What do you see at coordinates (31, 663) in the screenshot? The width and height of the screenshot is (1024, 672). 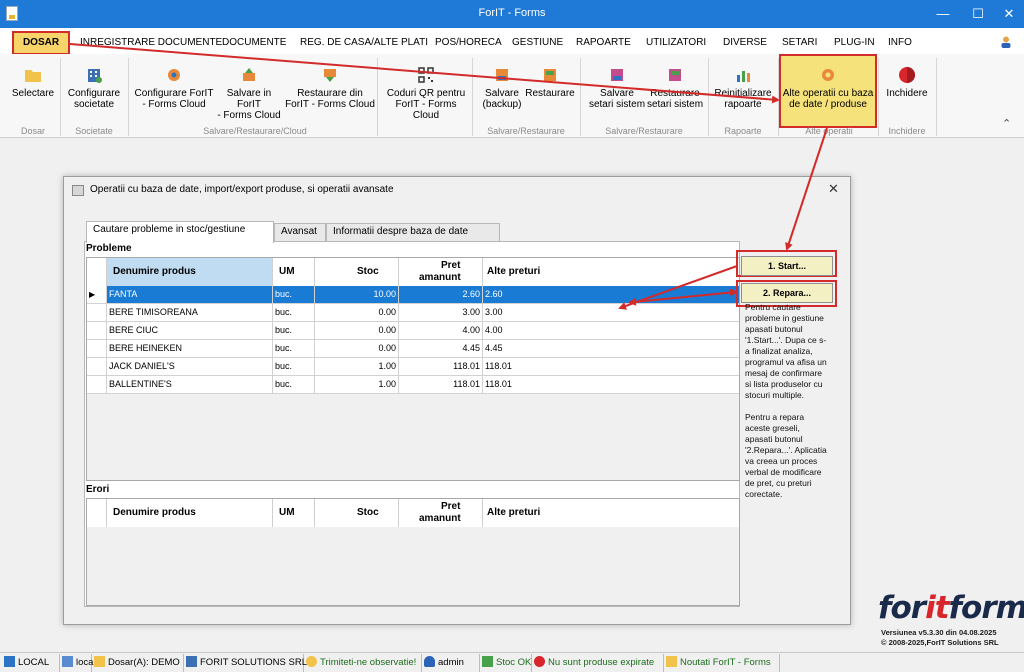 I see `status-local-mode: LOCAL` at bounding box center [31, 663].